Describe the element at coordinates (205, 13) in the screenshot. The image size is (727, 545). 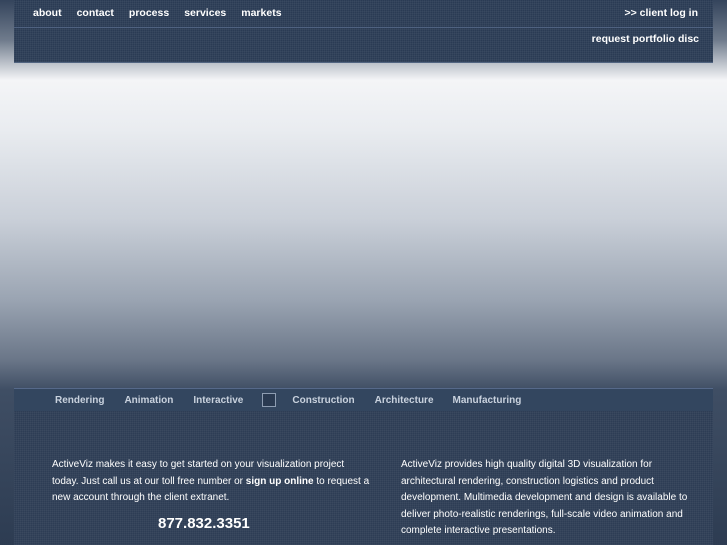
I see `nav-services: services` at that location.